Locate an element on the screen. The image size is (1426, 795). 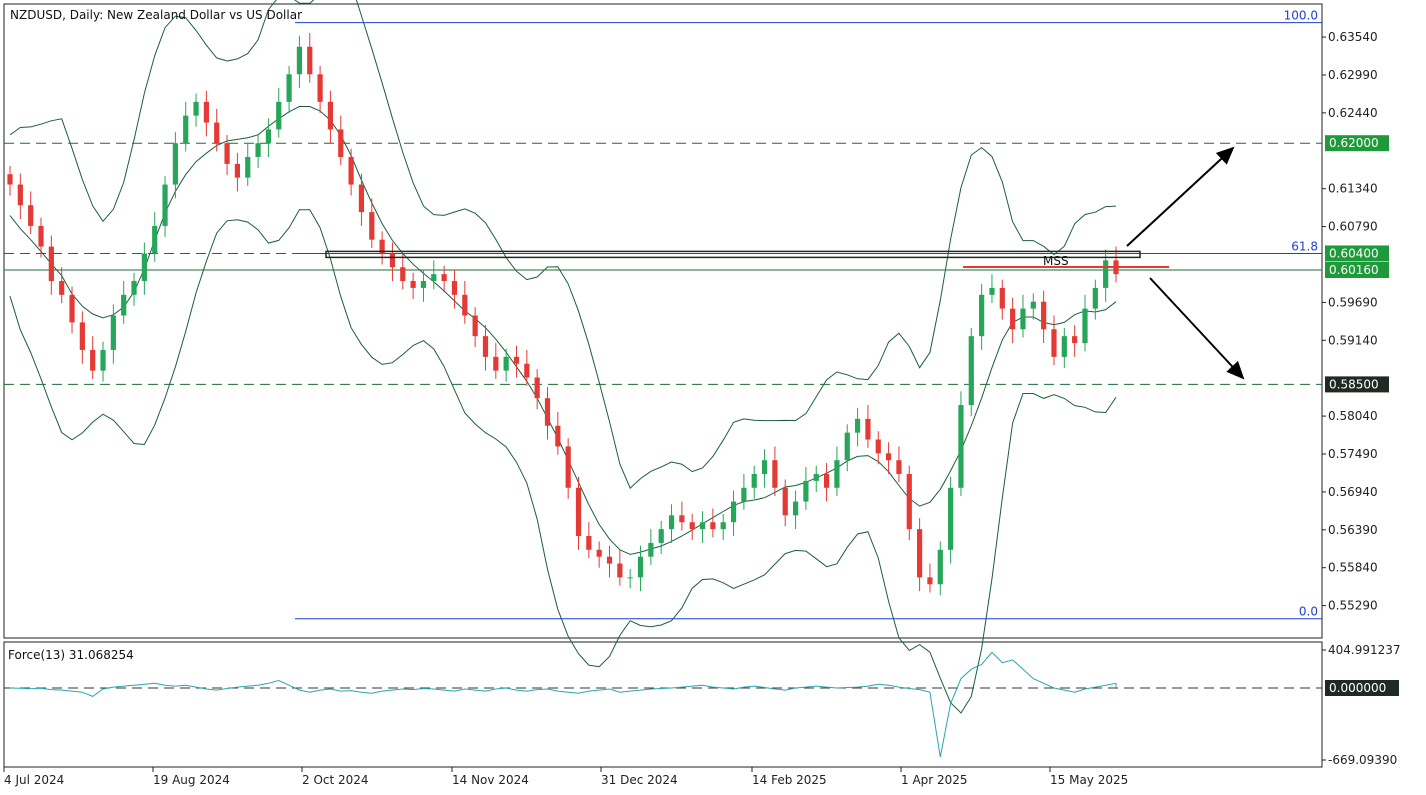
x-tick-label: 14 Feb 2025 is located at coordinates (789, 780).